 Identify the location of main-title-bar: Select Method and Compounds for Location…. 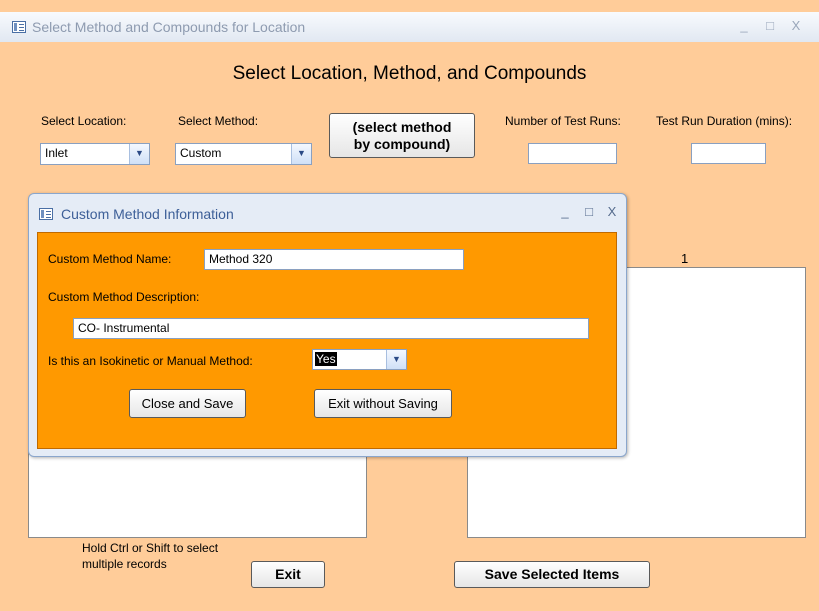
(409, 27).